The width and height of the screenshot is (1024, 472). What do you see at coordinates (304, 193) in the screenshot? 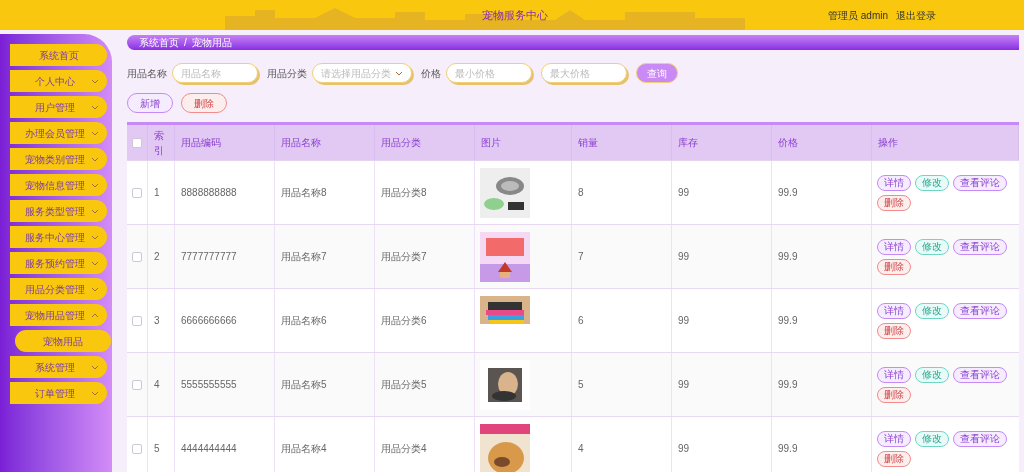
I see `table-cell-text: 用品名称8` at bounding box center [304, 193].